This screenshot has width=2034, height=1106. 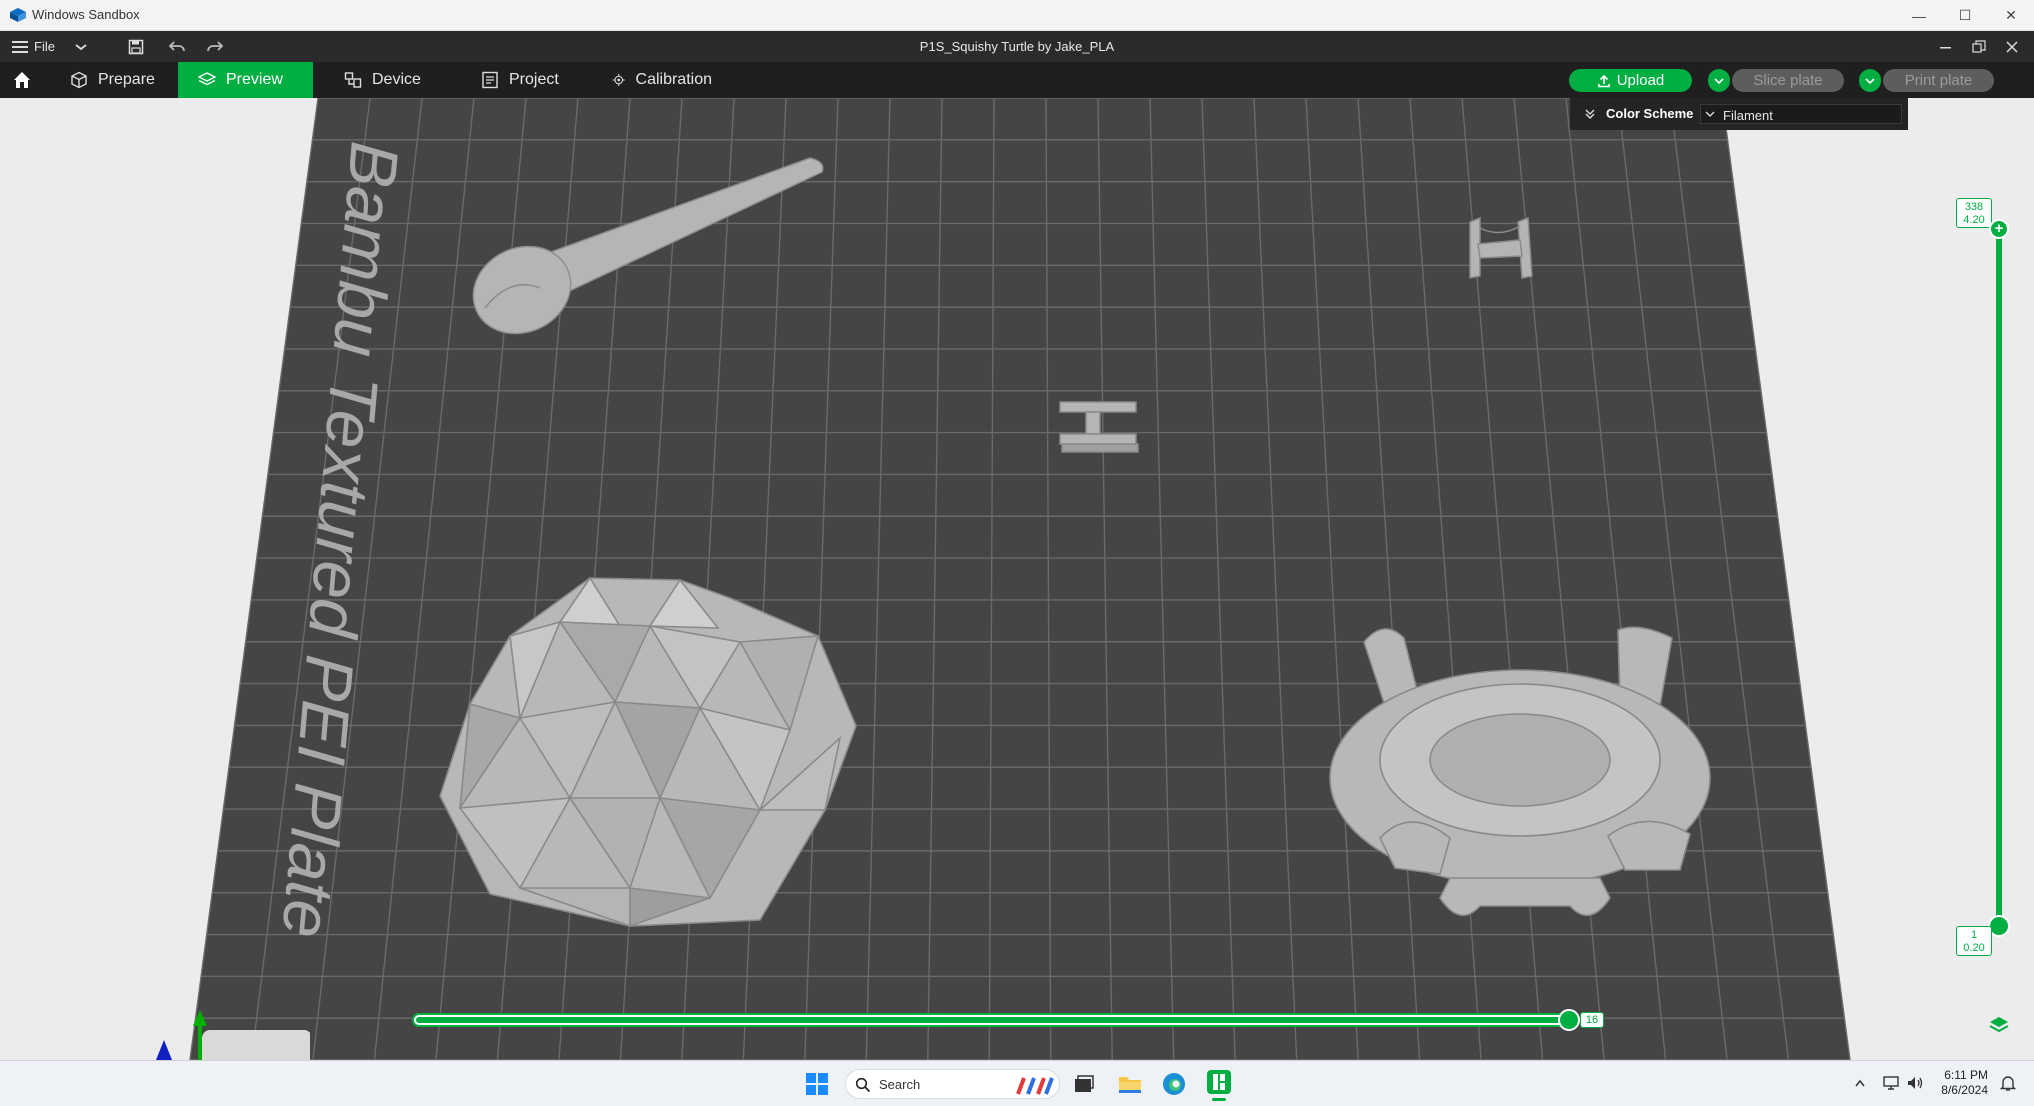 I want to click on bambu-studio-icon, so click(x=1219, y=1082).